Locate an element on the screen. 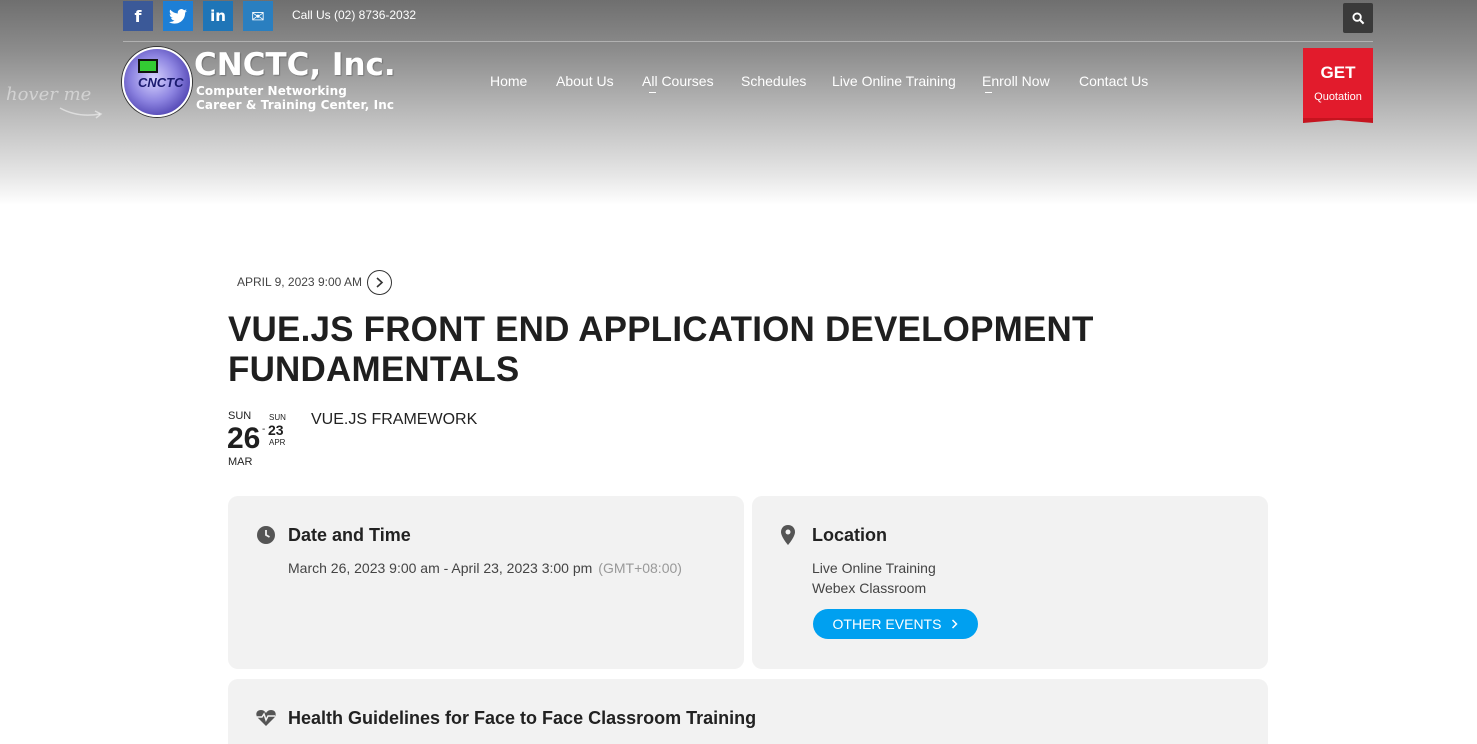  logo-icon: CNCTC is located at coordinates (157, 82).